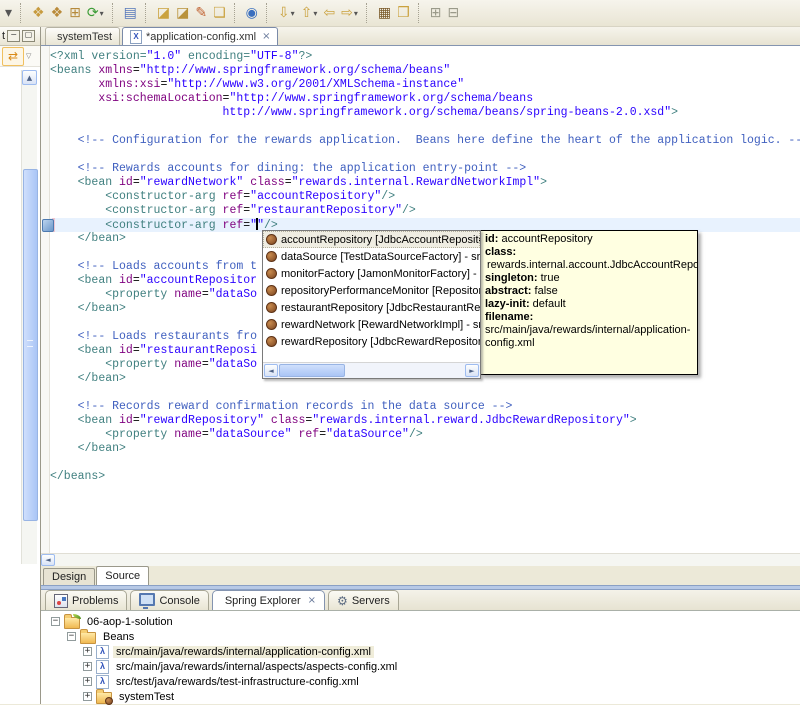 This screenshot has height=705, width=800. What do you see at coordinates (384, 13) in the screenshot?
I see `run-history-button: ▦` at bounding box center [384, 13].